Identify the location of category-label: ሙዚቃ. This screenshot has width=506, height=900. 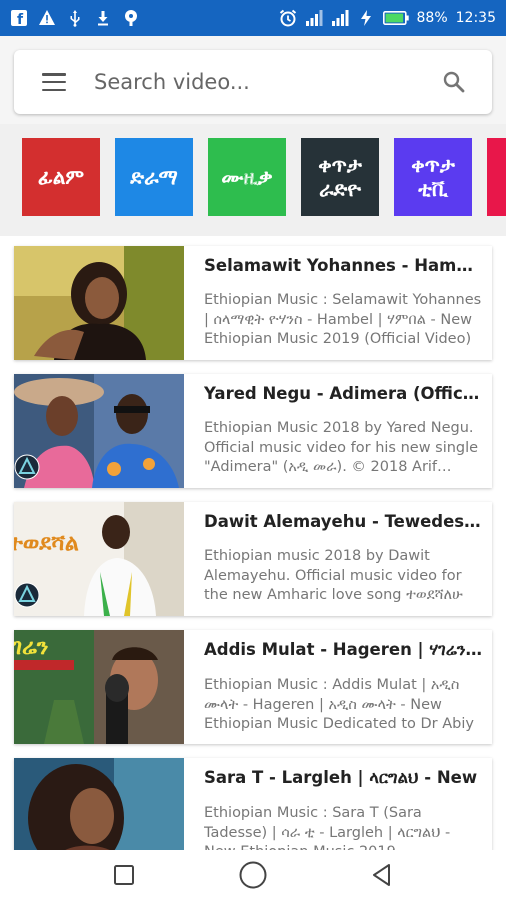
(247, 177).